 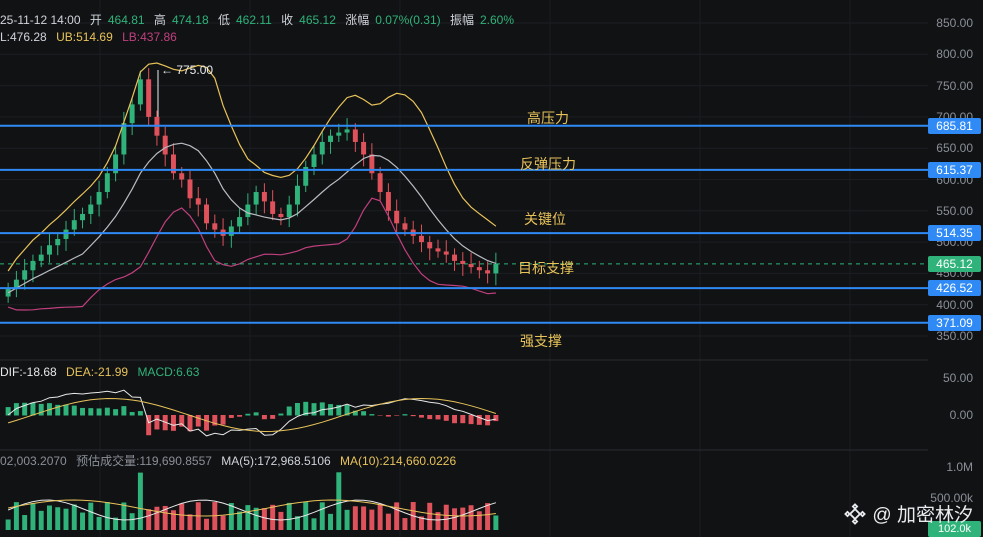 What do you see at coordinates (545, 219) in the screenshot?
I see `level-zone-label: 关键位` at bounding box center [545, 219].